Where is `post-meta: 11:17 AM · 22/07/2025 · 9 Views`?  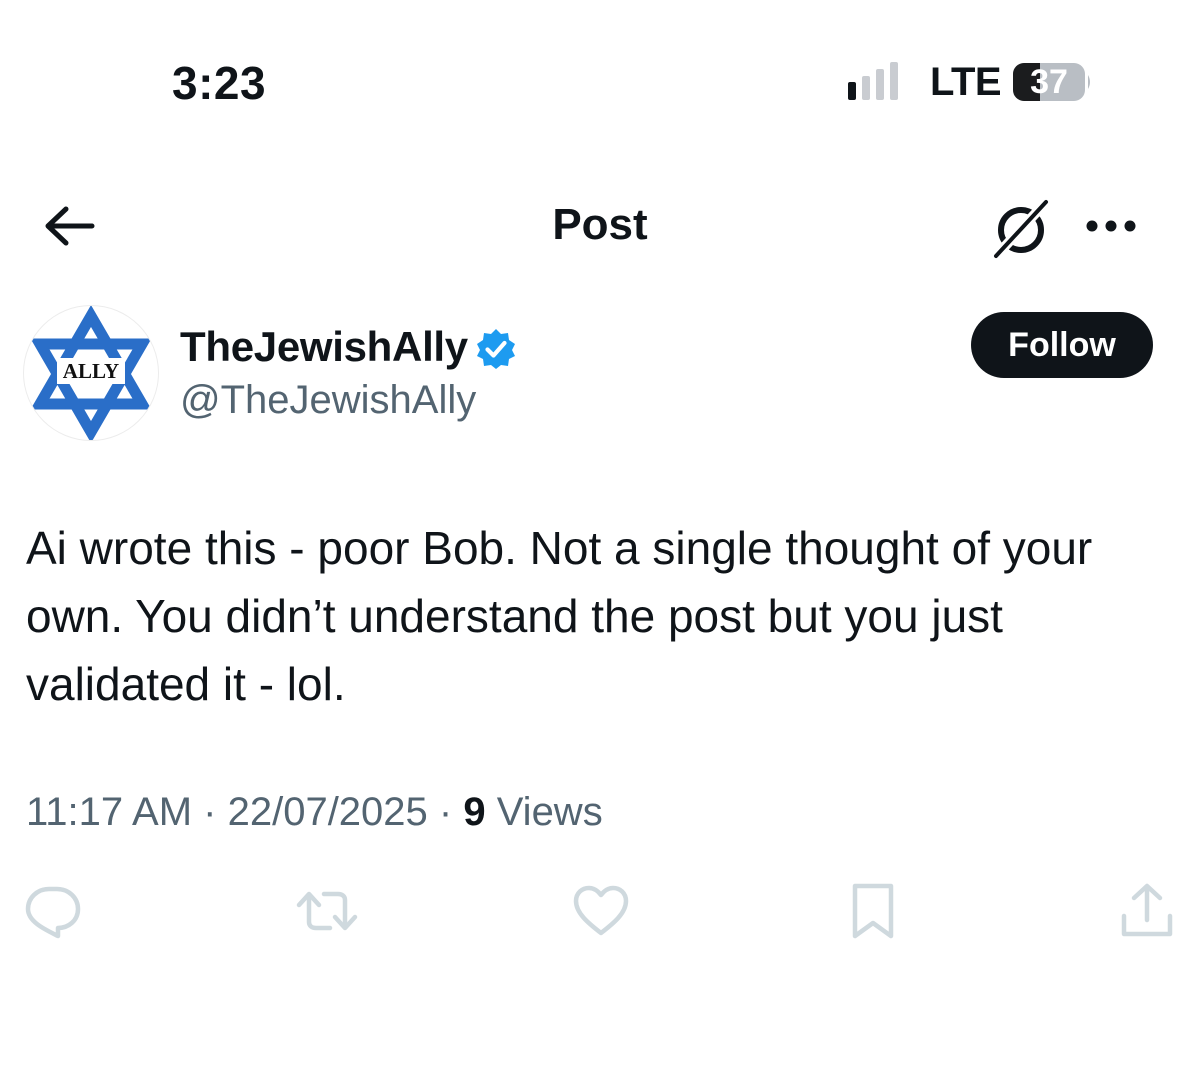 post-meta: 11:17 AM · 22/07/2025 · 9 Views is located at coordinates (314, 812).